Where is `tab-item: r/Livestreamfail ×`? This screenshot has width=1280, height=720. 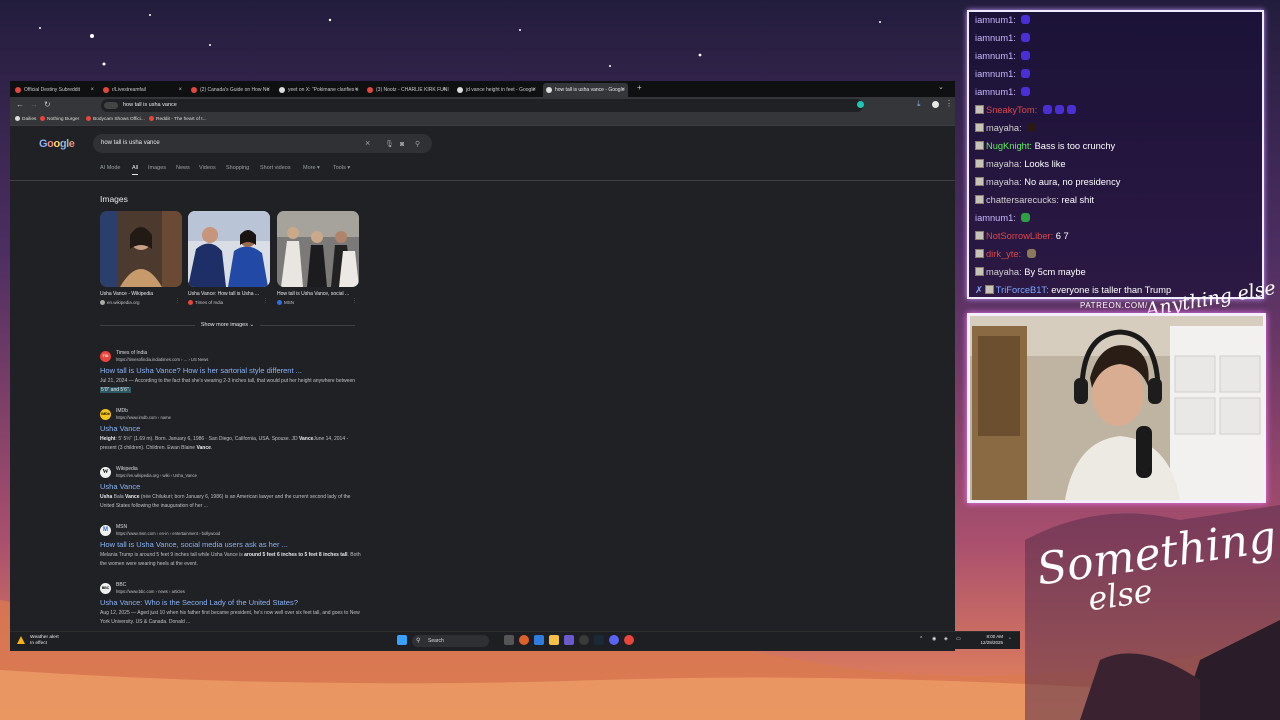
tab-item: r/Livestreamfail × is located at coordinates (142, 90).